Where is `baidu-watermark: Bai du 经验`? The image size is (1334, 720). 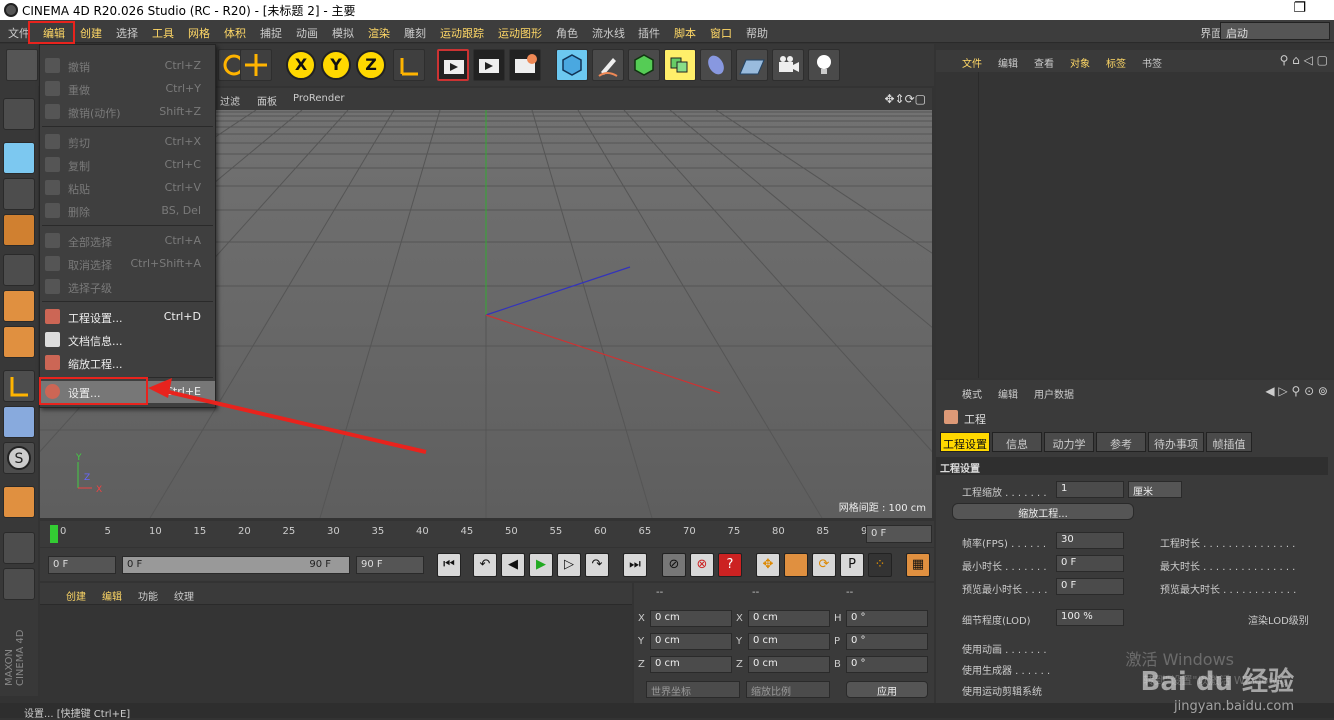 baidu-watermark: Bai du 经验 is located at coordinates (1218, 679).